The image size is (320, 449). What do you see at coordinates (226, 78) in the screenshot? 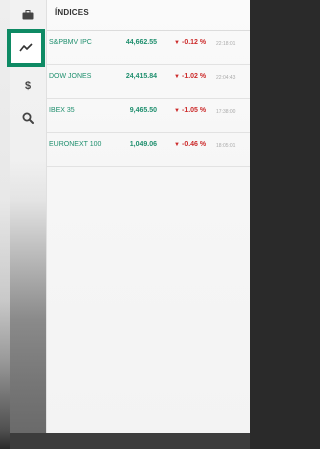
I see `index-time: 22:04:43` at bounding box center [226, 78].